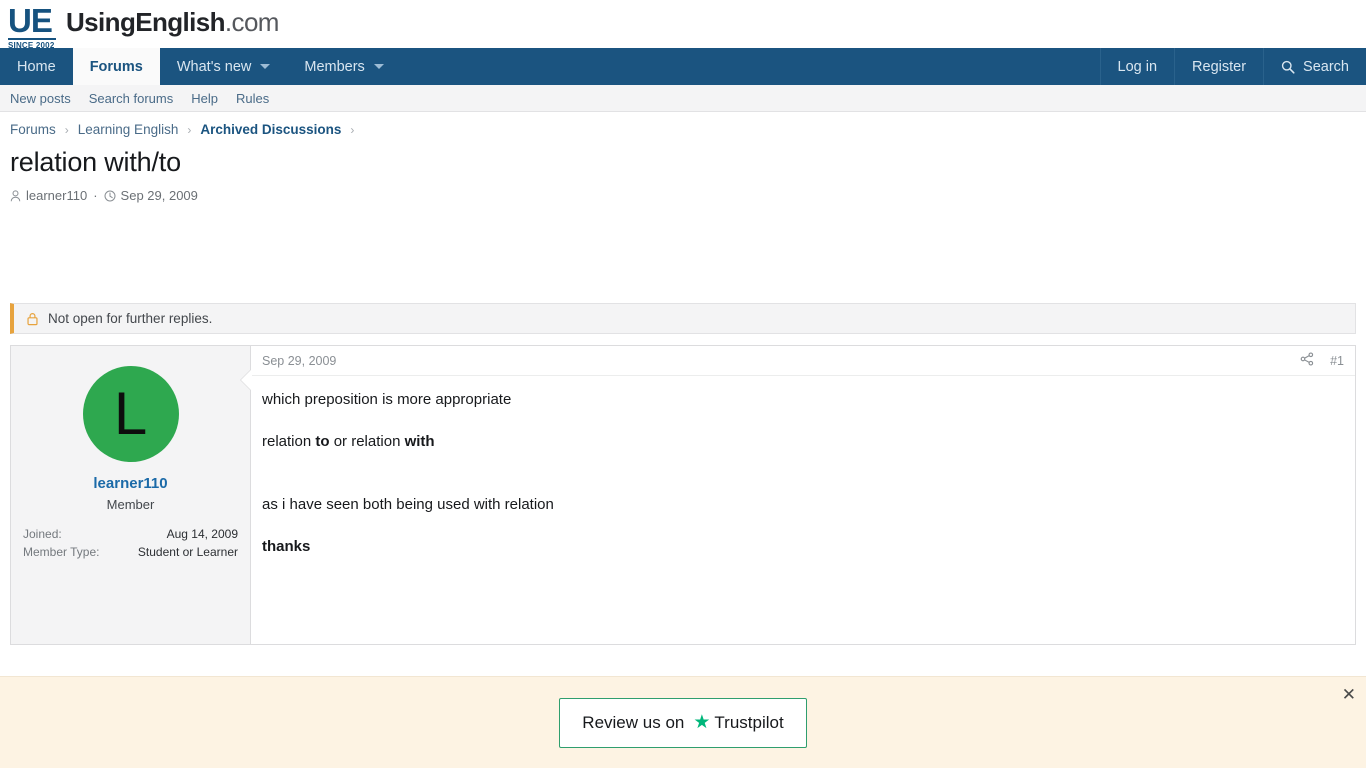 The width and height of the screenshot is (1366, 768). What do you see at coordinates (683, 253) in the screenshot?
I see `ad-placeholder` at bounding box center [683, 253].